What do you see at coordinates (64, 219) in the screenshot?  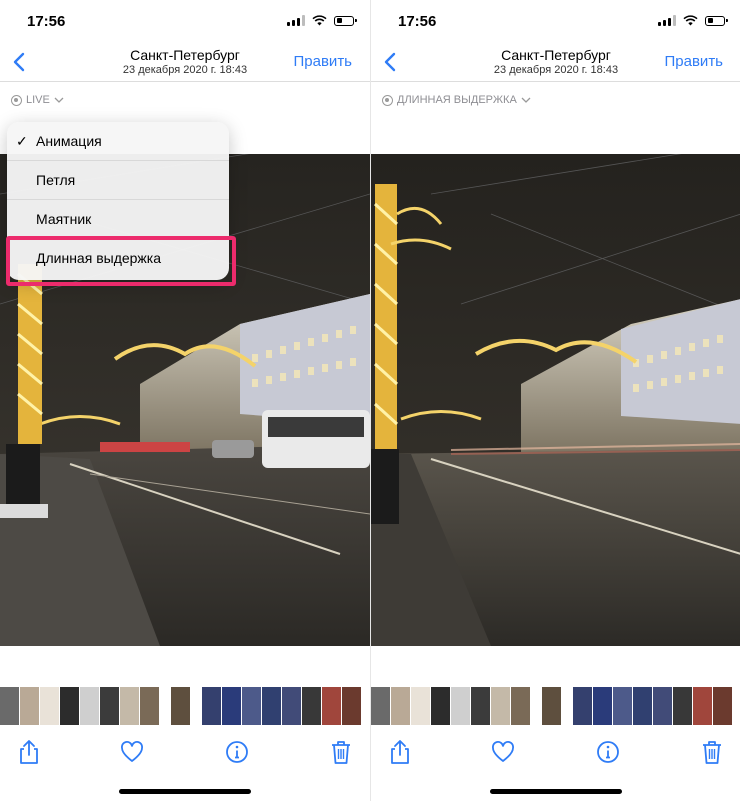 I see `menu-item-label: Маятник` at bounding box center [64, 219].